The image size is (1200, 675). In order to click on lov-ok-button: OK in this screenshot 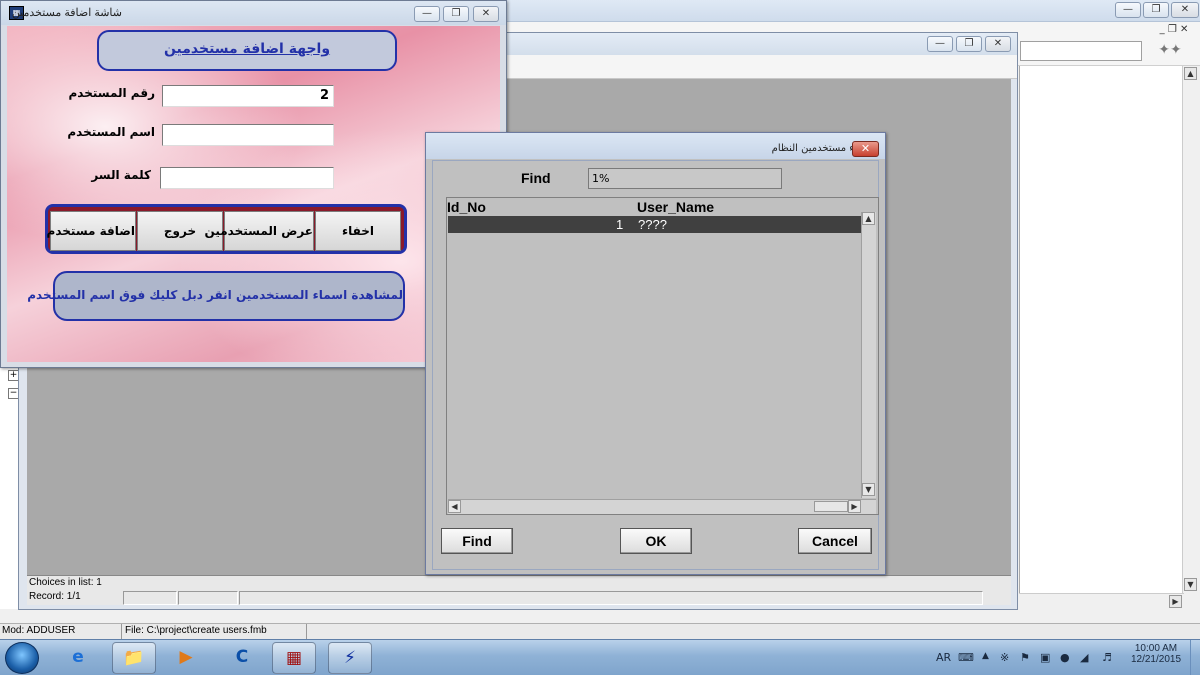, I will do `click(656, 541)`.